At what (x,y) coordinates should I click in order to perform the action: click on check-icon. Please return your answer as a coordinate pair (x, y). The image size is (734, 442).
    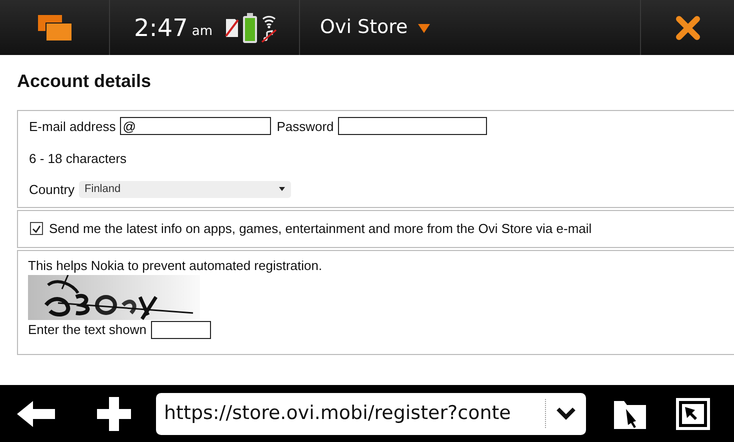
    Looking at the image, I should click on (36, 228).